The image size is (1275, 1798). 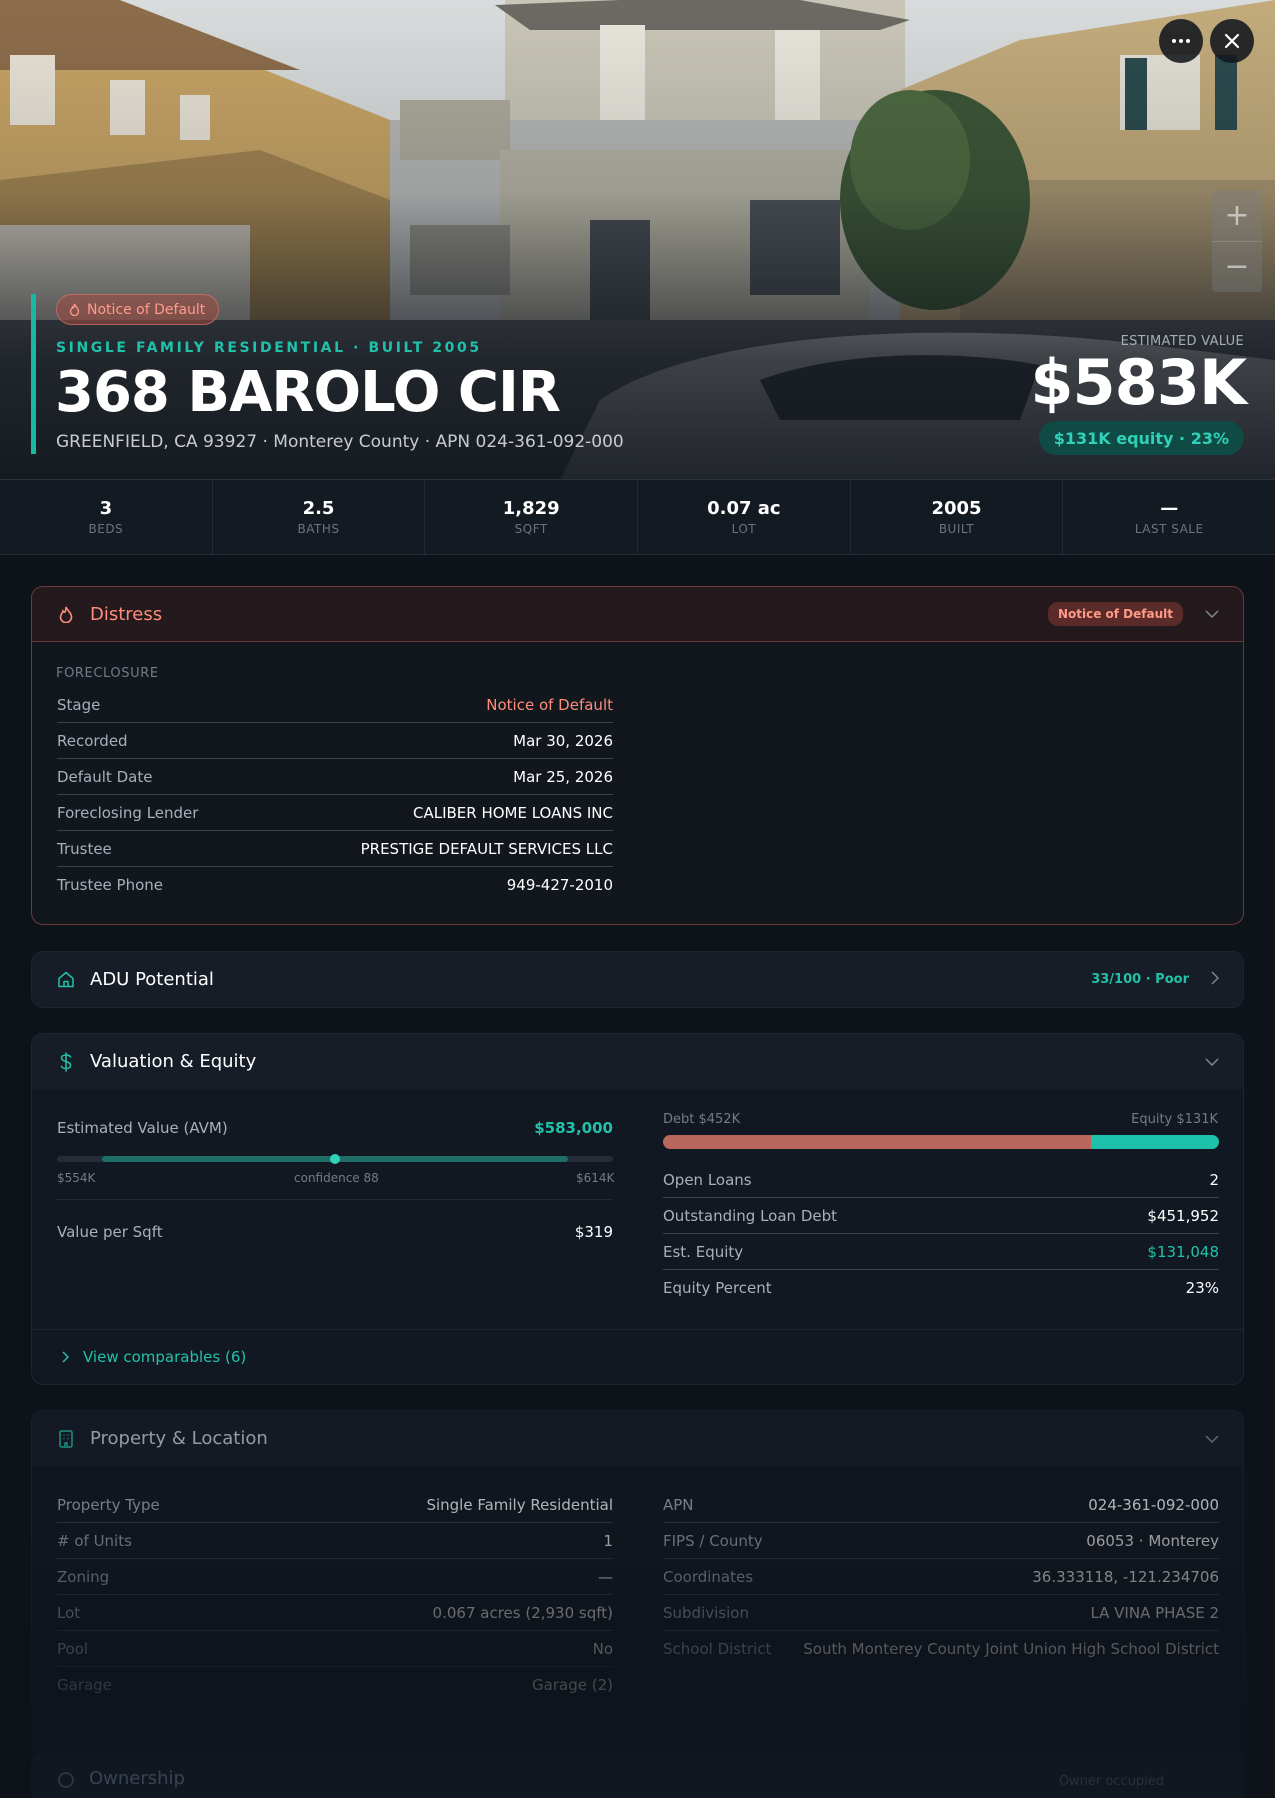 I want to click on detail-row: FIPS / County 06053 · Monterey, so click(x=941, y=1541).